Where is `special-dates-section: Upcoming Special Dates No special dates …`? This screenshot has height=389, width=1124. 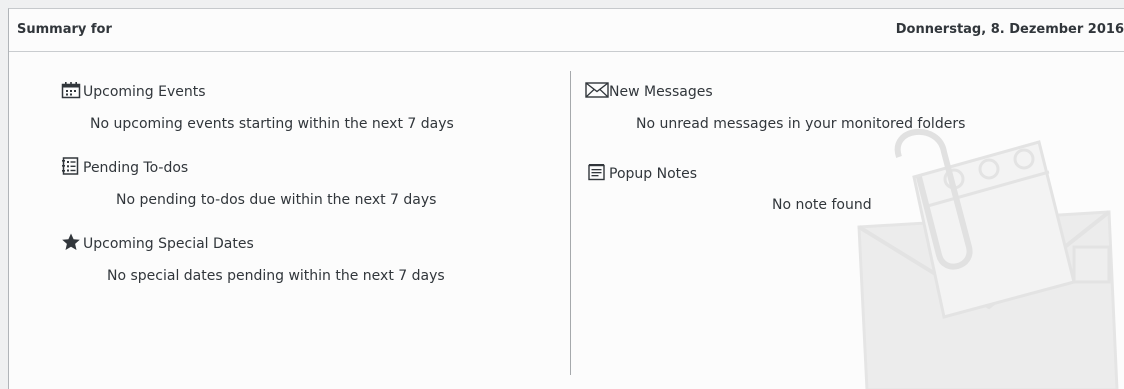 special-dates-section: Upcoming Special Dates No special dates … is located at coordinates (311, 261).